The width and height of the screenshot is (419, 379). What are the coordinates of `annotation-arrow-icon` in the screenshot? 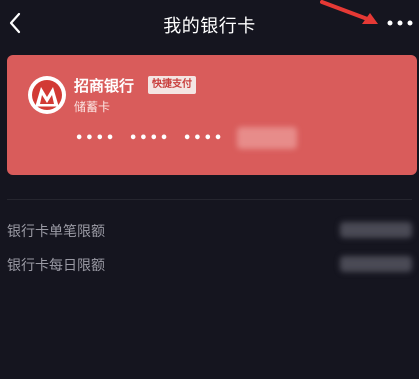 It's located at (349, 12).